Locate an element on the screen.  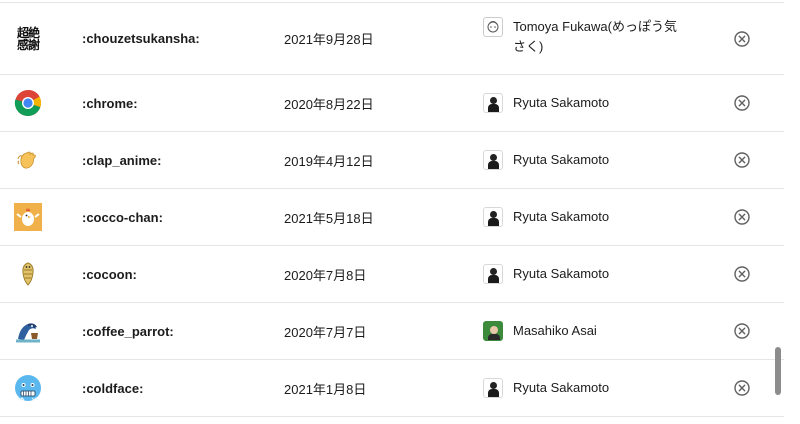
scrollbar-thumb is located at coordinates (778, 371).